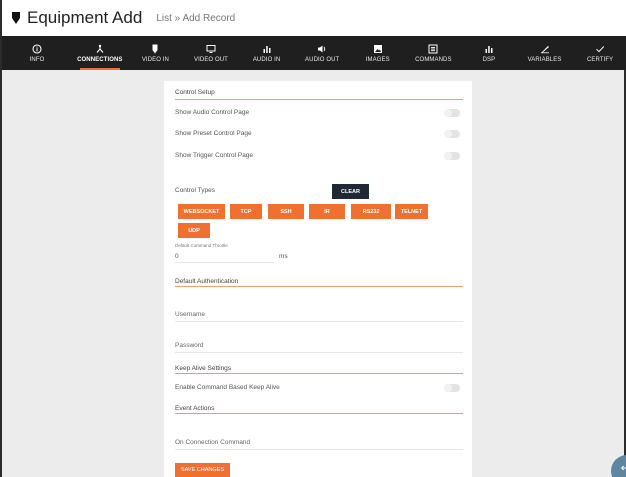  What do you see at coordinates (214, 155) in the screenshot?
I see `show-trigger-label: Show Trigger Control Page` at bounding box center [214, 155].